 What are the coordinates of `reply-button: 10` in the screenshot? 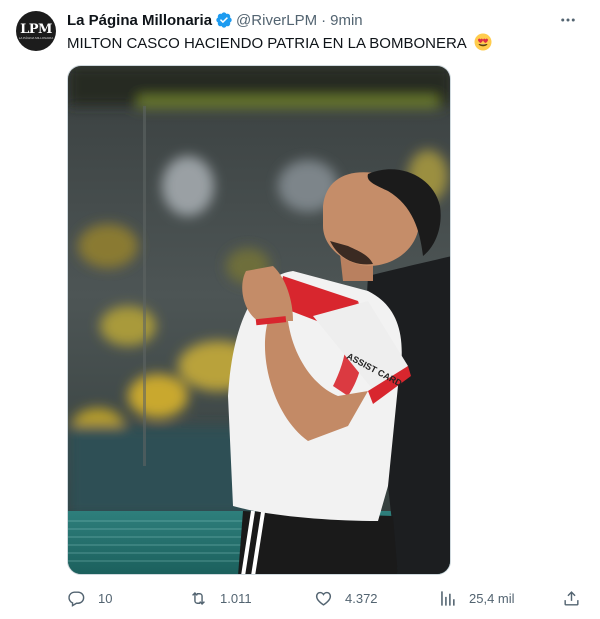 It's located at (89, 598).